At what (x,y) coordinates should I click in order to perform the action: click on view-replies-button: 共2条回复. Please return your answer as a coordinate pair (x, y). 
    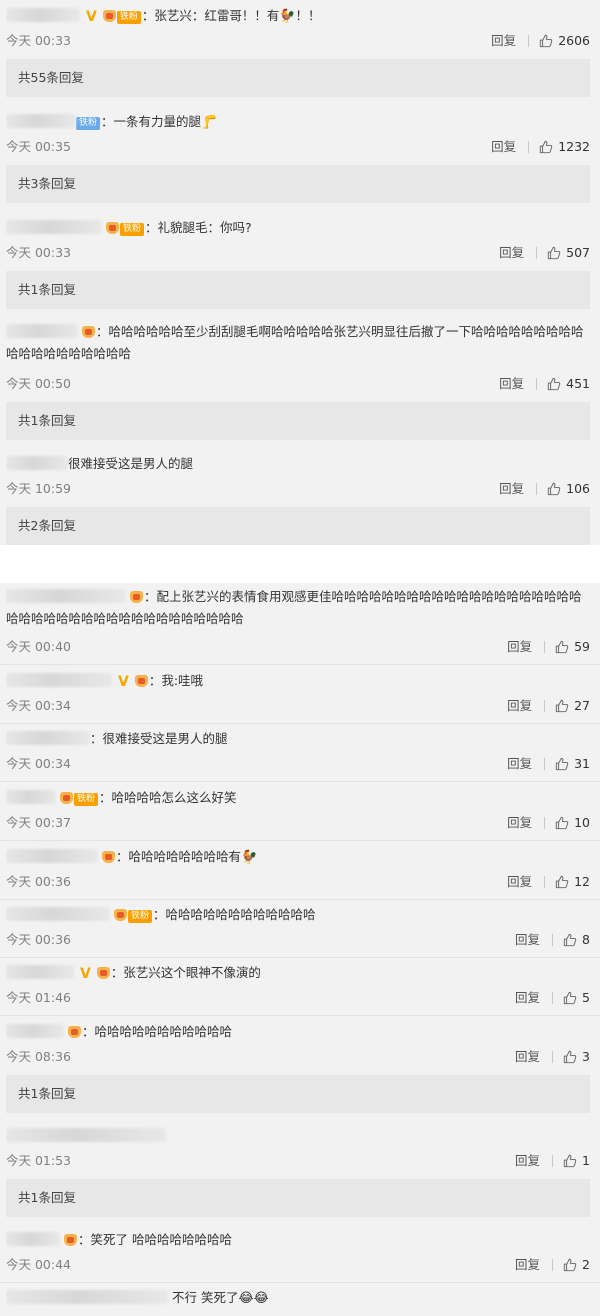
    Looking at the image, I should click on (298, 526).